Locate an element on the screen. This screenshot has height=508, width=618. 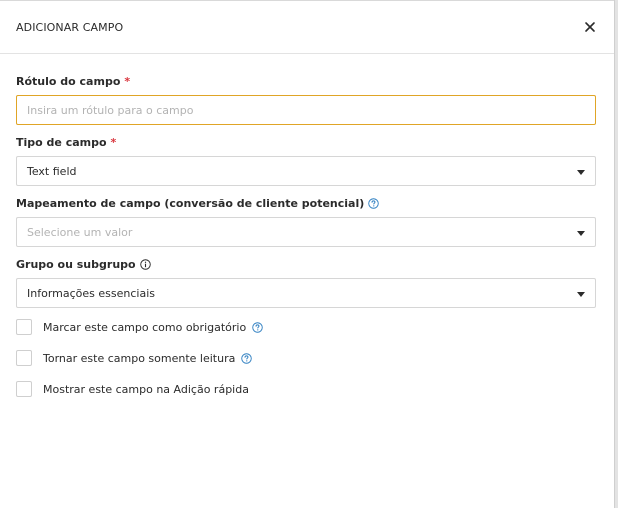
checkbox-row-required: Marcar este campo como obrigatório is located at coordinates (139, 327).